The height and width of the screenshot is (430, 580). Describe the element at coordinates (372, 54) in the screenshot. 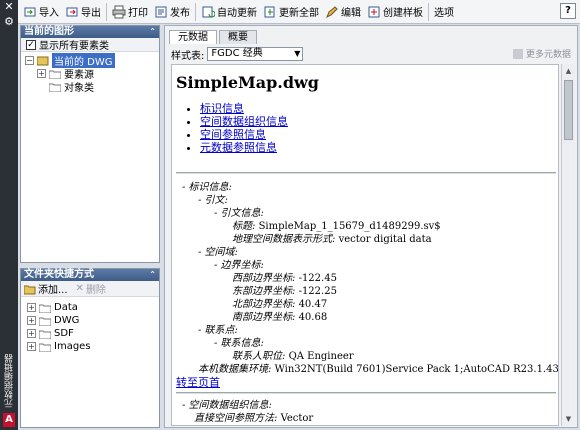

I see `stylesheet-row: 样式表: FGDC 经典 ▼ 更多元数据` at that location.